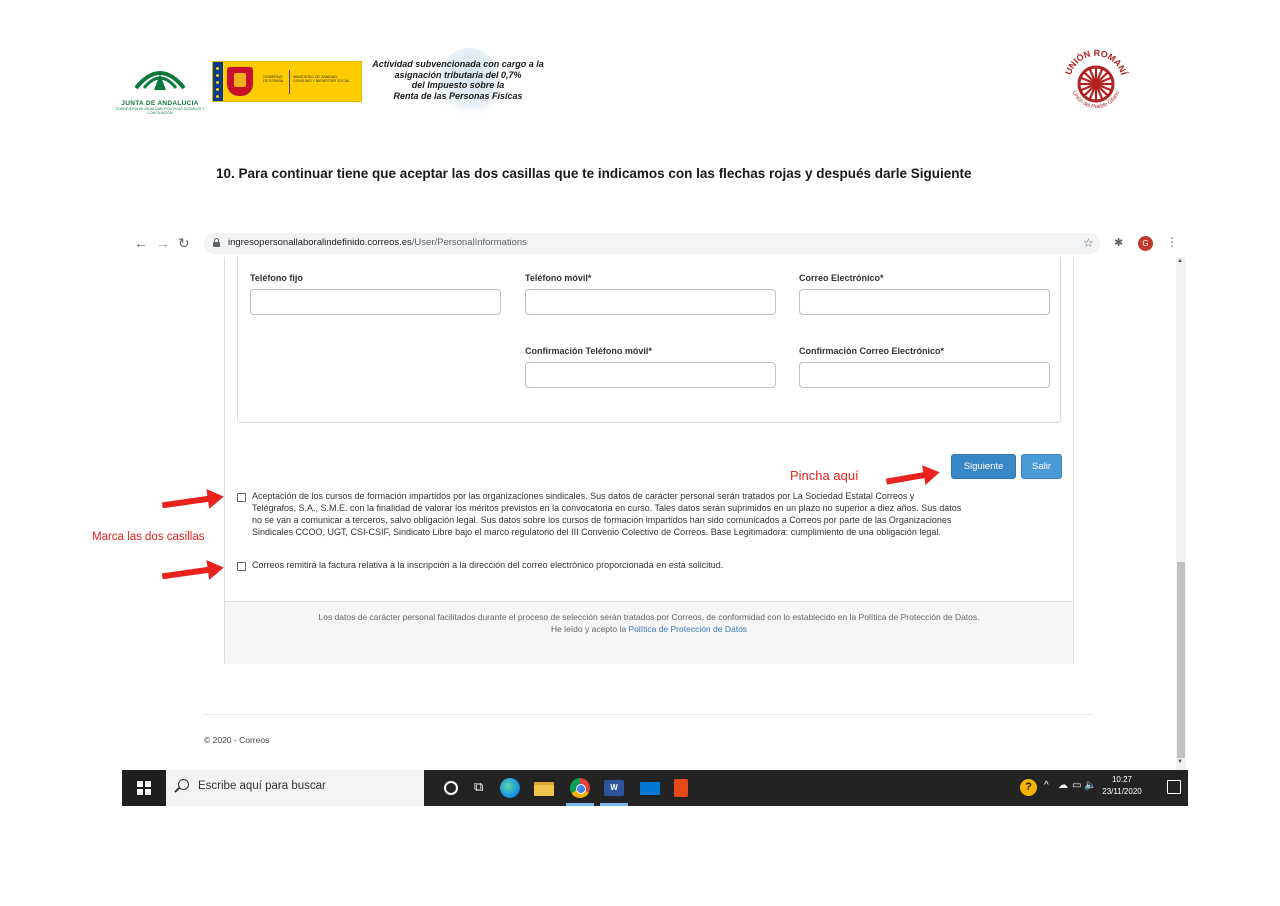 The image size is (1280, 906). Describe the element at coordinates (1076, 785) in the screenshot. I see `network-icon: ▭` at that location.